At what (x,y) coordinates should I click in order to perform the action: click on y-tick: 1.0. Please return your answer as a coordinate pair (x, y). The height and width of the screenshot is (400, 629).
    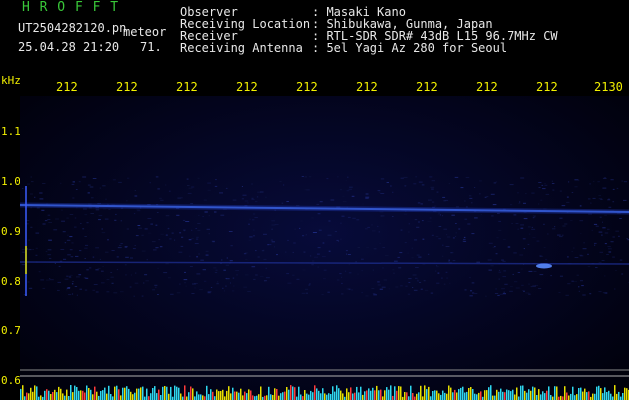
    Looking at the image, I should click on (11, 181).